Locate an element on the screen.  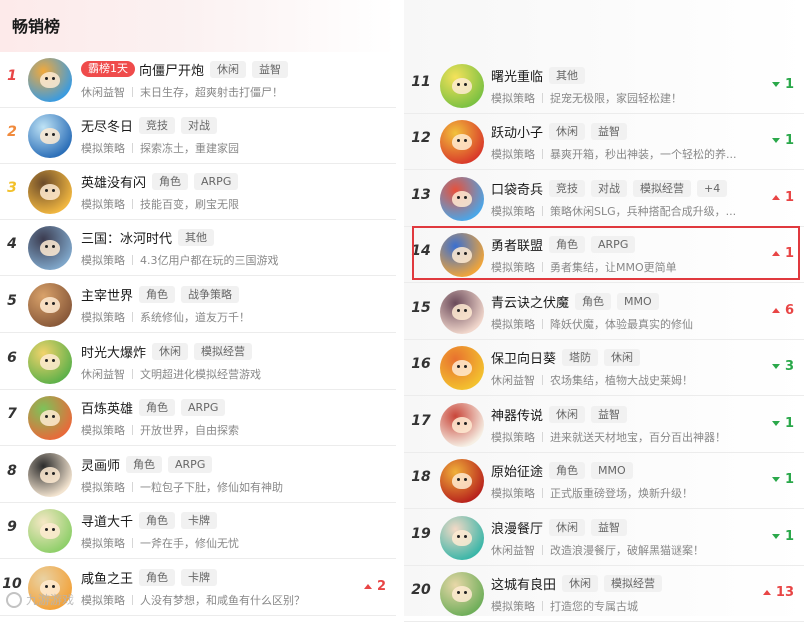
game-name: 浪漫餐厅 is located at coordinates (517, 527).